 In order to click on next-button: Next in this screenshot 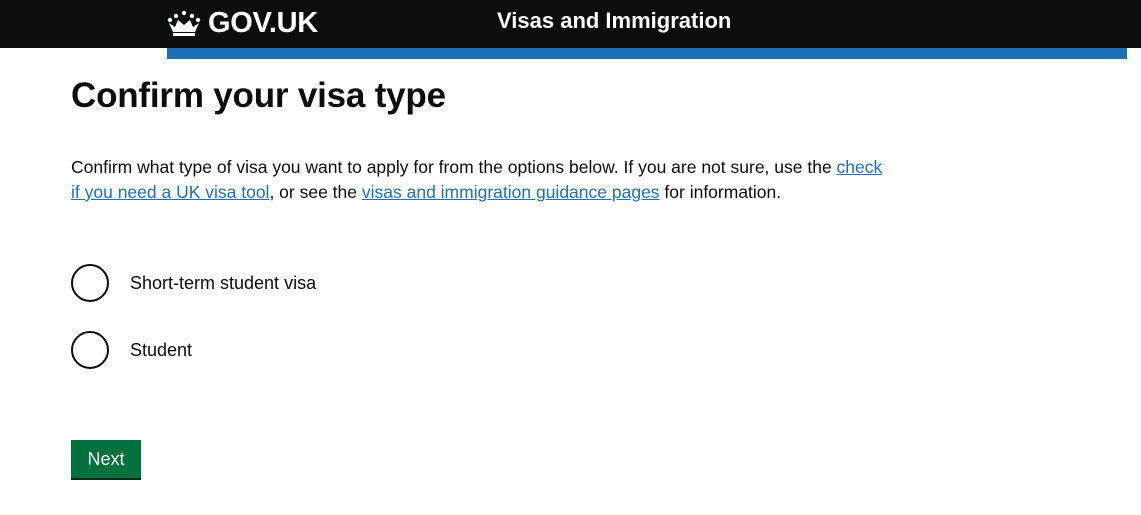, I will do `click(106, 459)`.